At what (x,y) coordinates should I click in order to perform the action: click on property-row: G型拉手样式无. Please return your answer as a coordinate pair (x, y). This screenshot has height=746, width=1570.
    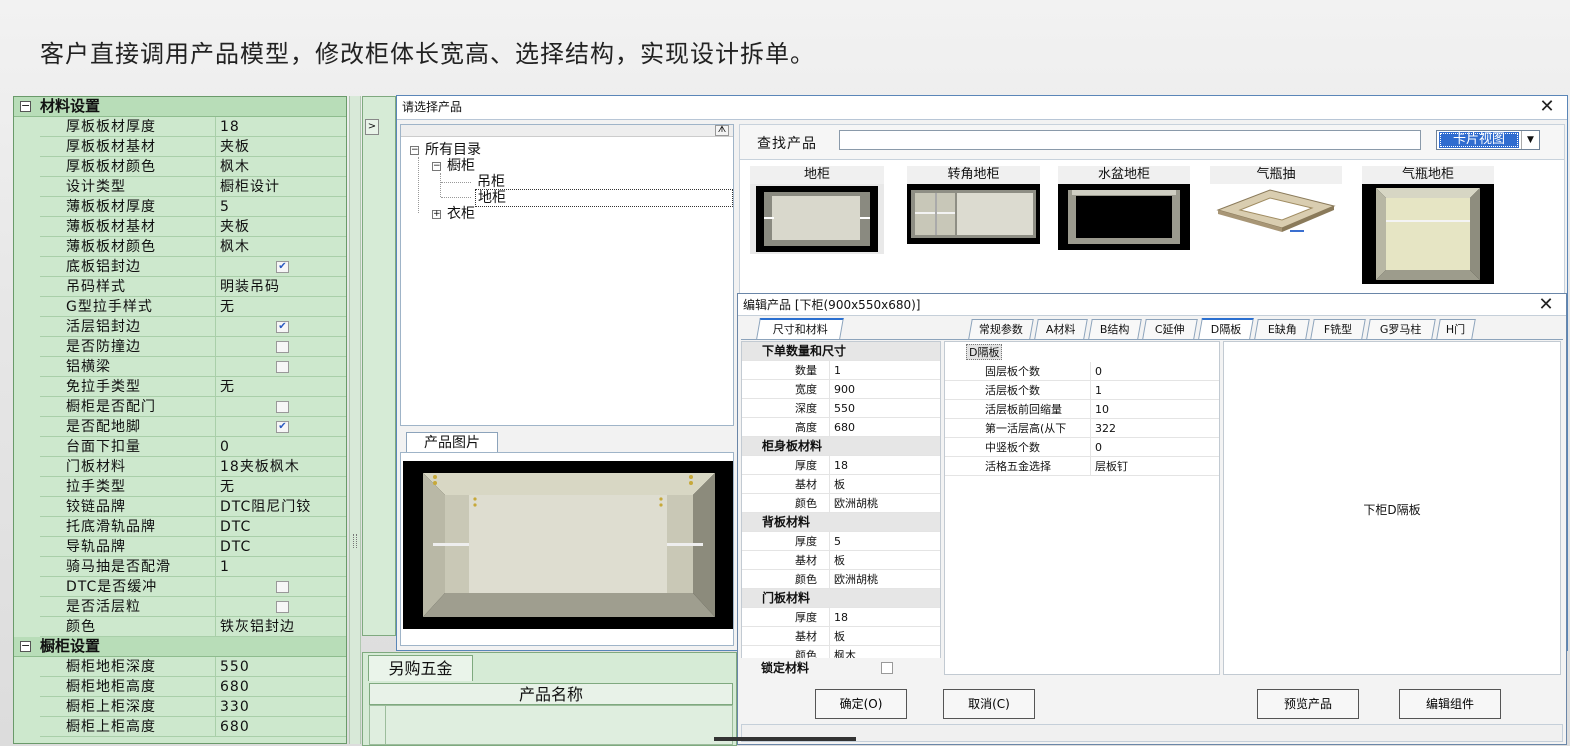
    Looking at the image, I should click on (193, 307).